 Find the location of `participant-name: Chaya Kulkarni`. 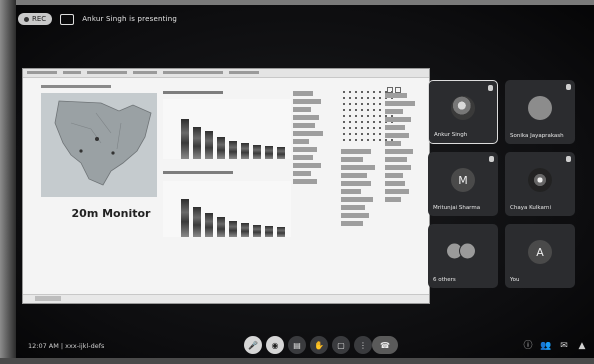

participant-name: Chaya Kulkarni is located at coordinates (531, 208).